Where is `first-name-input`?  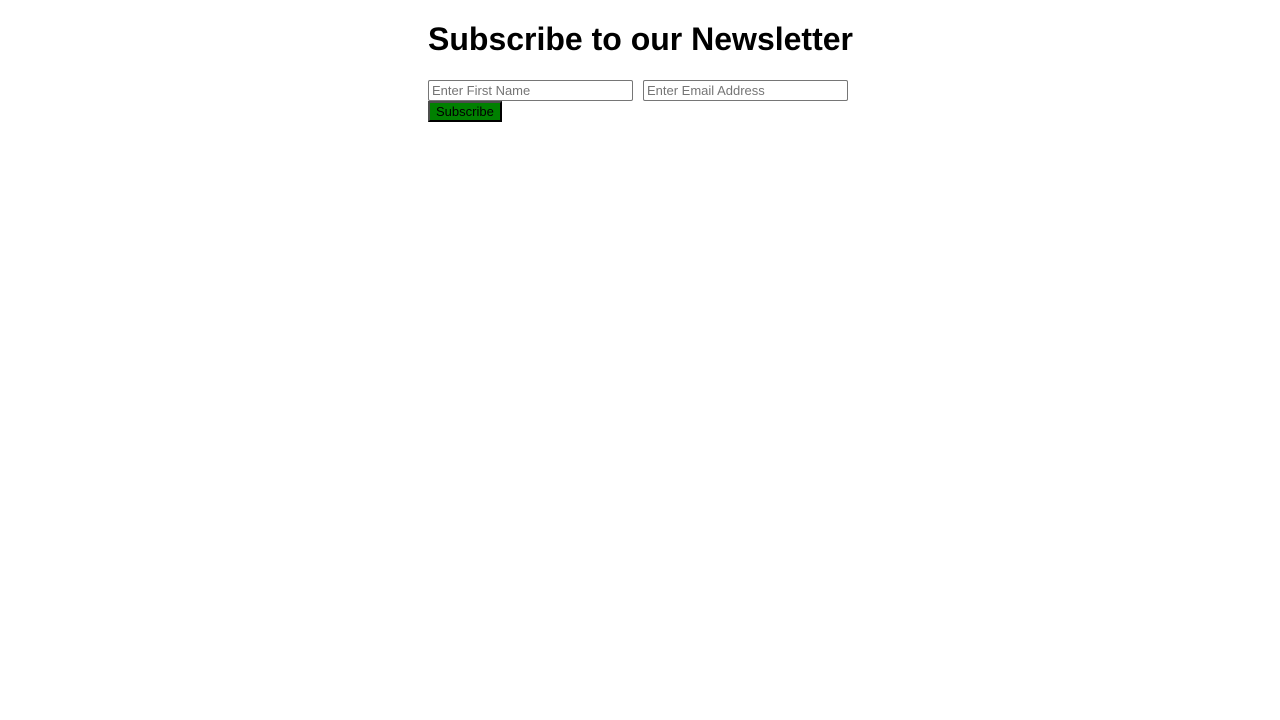 first-name-input is located at coordinates (530, 90).